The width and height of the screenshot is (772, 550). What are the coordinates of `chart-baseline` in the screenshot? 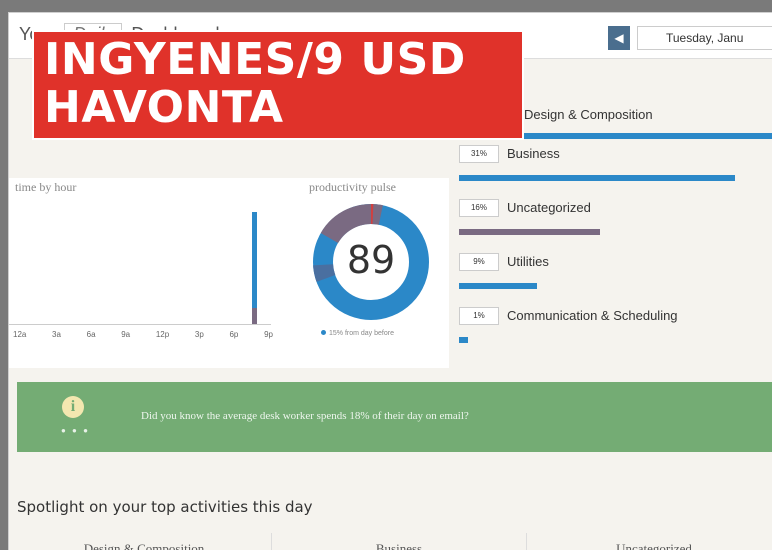 It's located at (140, 324).